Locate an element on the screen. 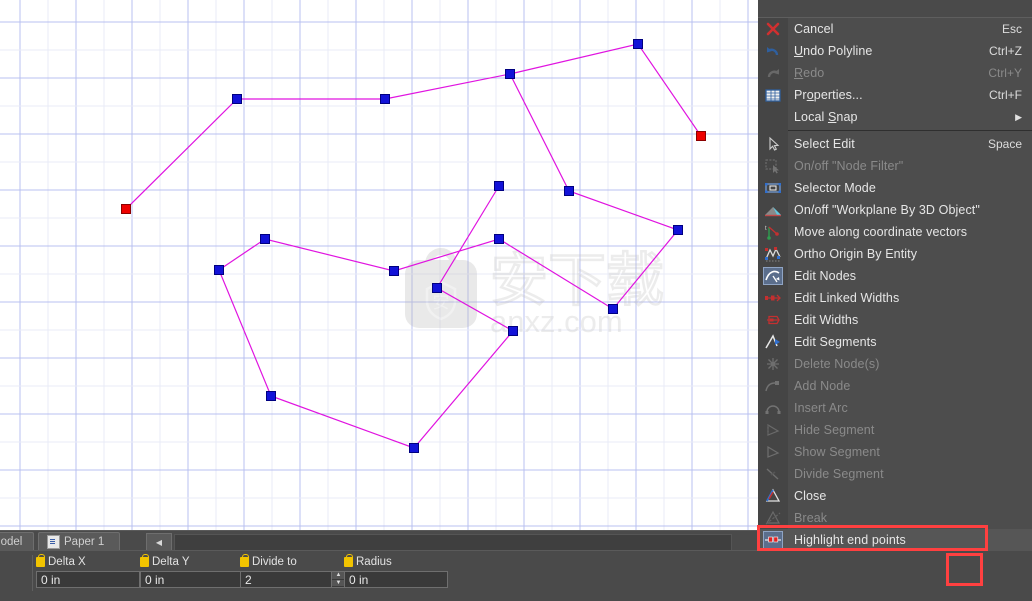  menu-separator is located at coordinates (910, 130).